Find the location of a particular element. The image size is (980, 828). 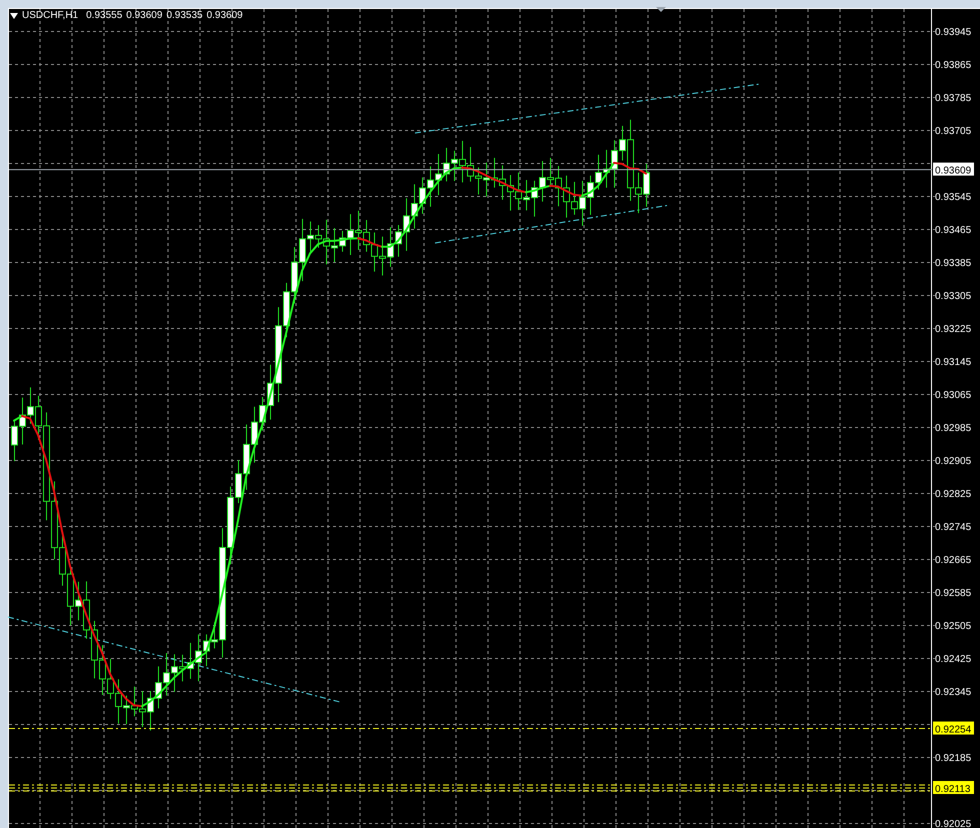

symbol-timeframe: USDCHF,H1 is located at coordinates (50, 16).